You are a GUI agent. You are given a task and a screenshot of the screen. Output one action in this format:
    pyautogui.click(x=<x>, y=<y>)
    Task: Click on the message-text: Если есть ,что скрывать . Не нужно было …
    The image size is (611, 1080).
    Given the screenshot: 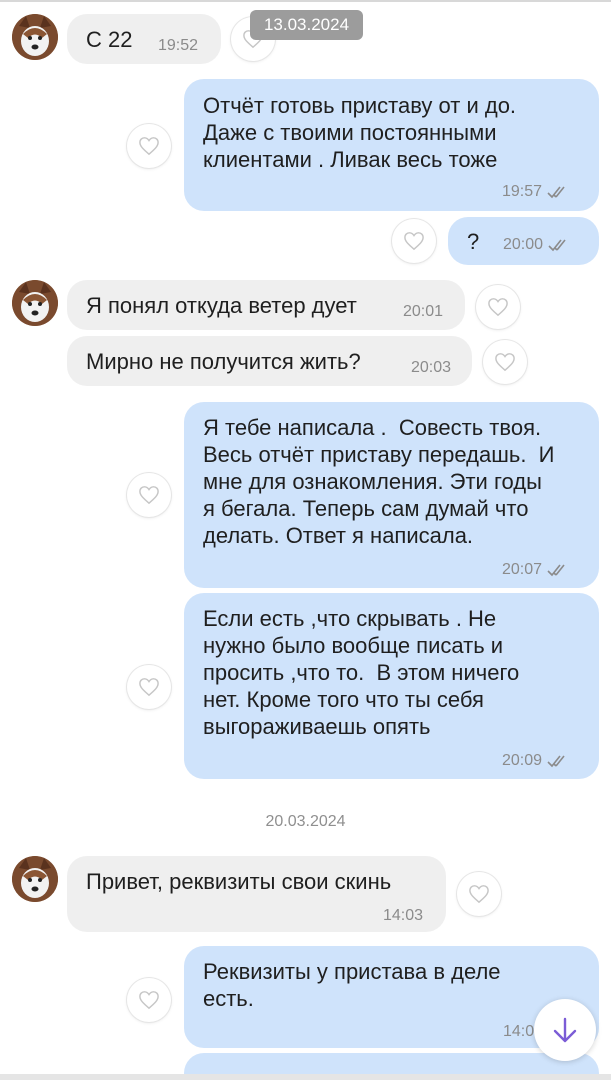 What is the action you would take?
    pyautogui.click(x=361, y=672)
    